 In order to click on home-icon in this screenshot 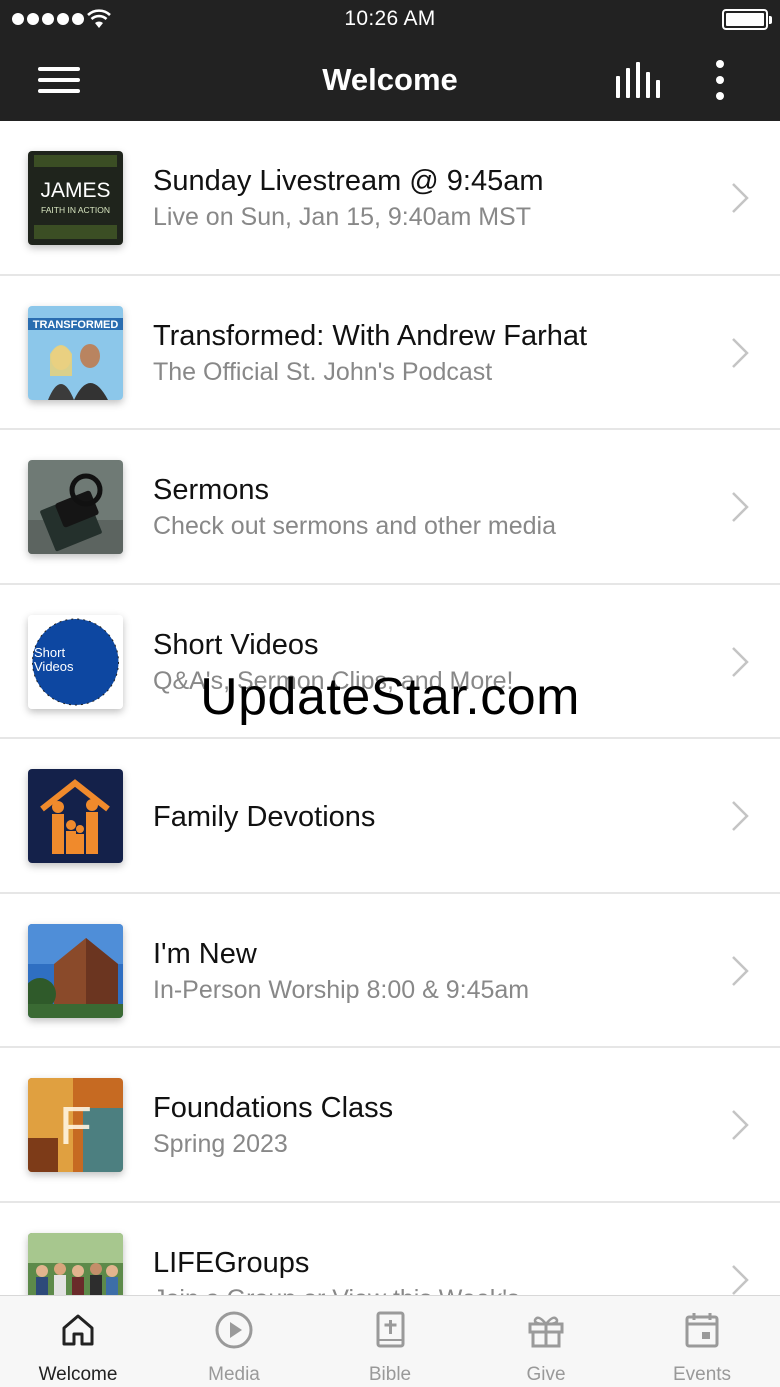, I will do `click(78, 1330)`.